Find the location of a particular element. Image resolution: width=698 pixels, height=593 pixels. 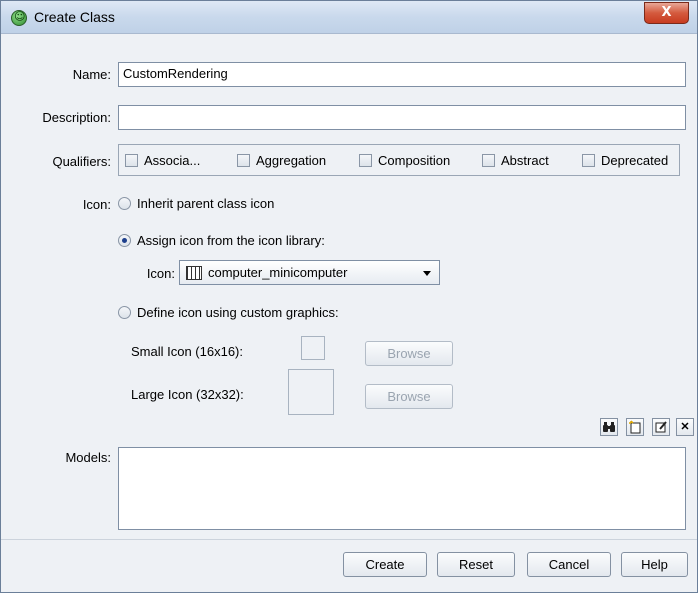

chevron-down-icon is located at coordinates (427, 273).